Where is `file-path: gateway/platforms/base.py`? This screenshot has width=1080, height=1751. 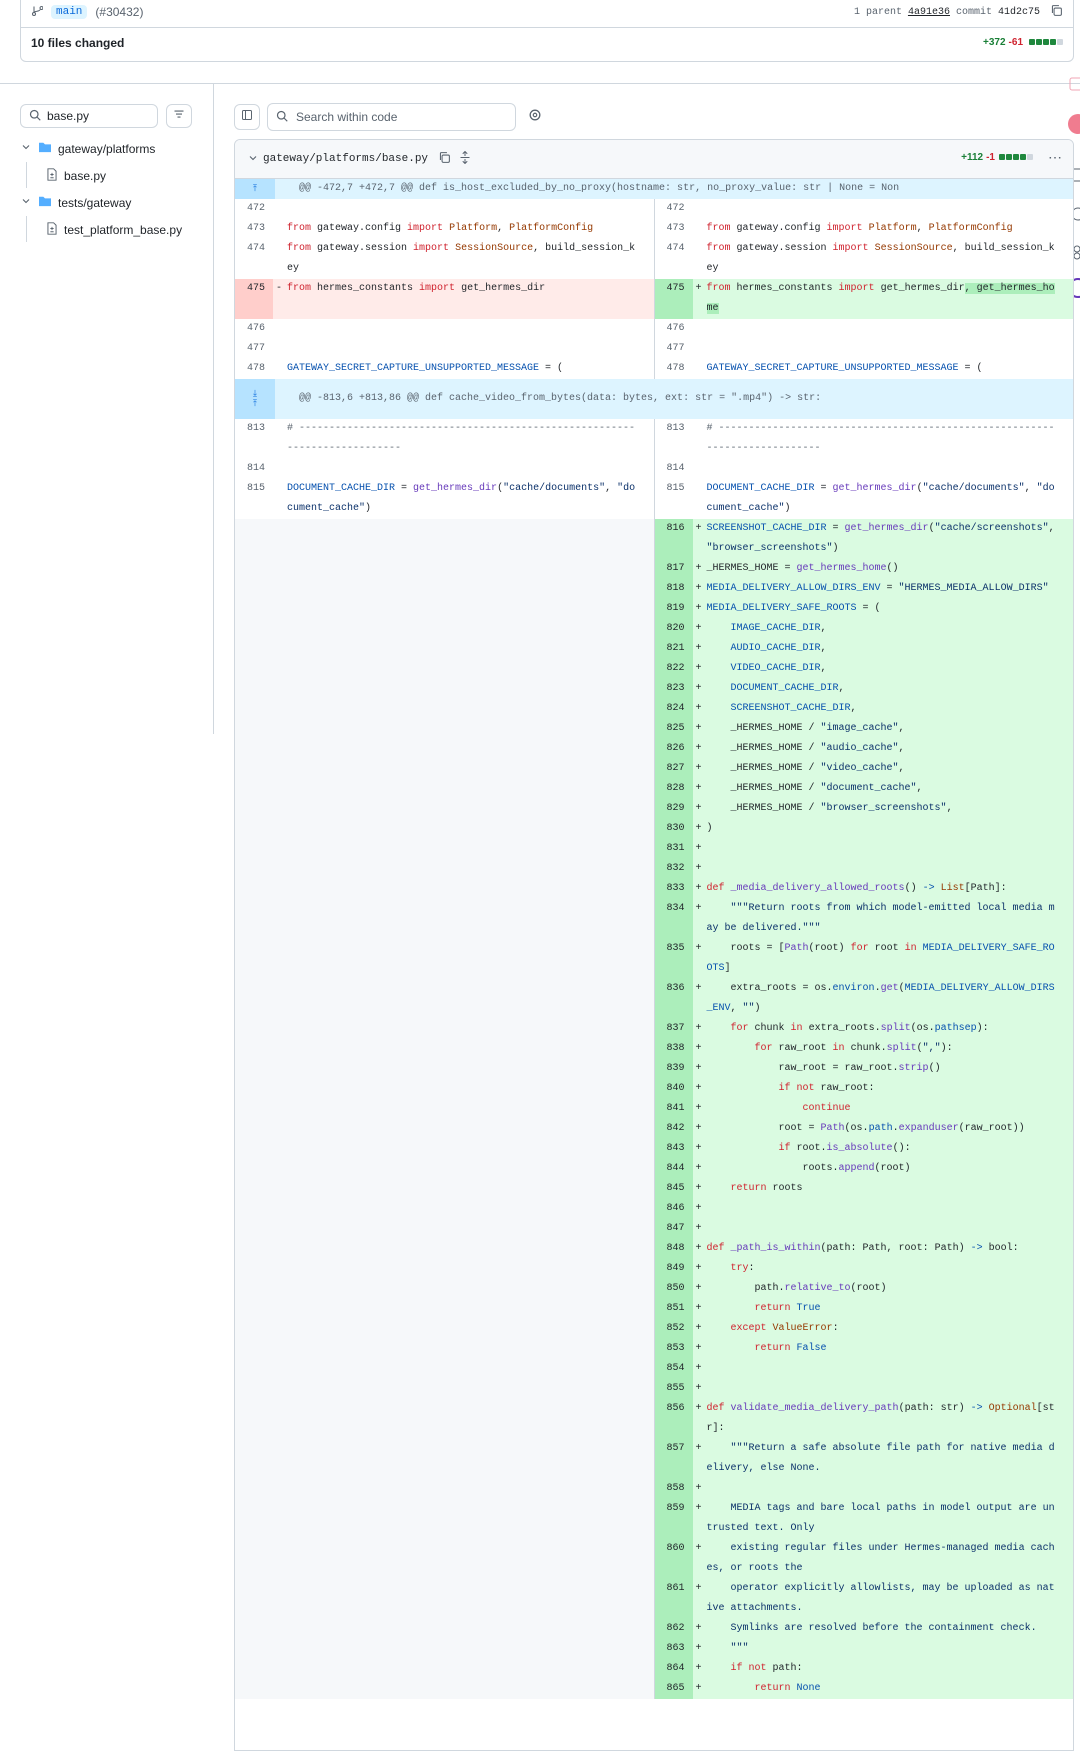
file-path: gateway/platforms/base.py is located at coordinates (345, 159).